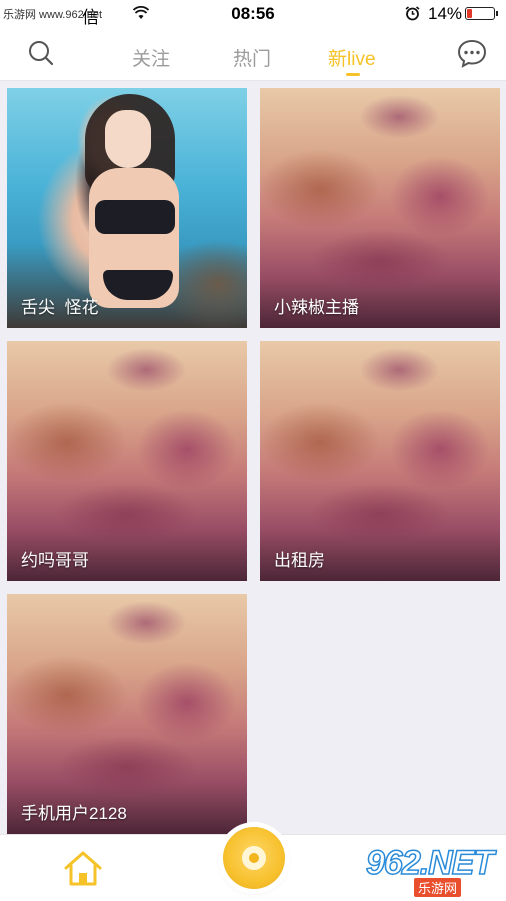 Image resolution: width=506 pixels, height=901 pixels. What do you see at coordinates (352, 57) in the screenshot?
I see `tab-new-live: 新live` at bounding box center [352, 57].